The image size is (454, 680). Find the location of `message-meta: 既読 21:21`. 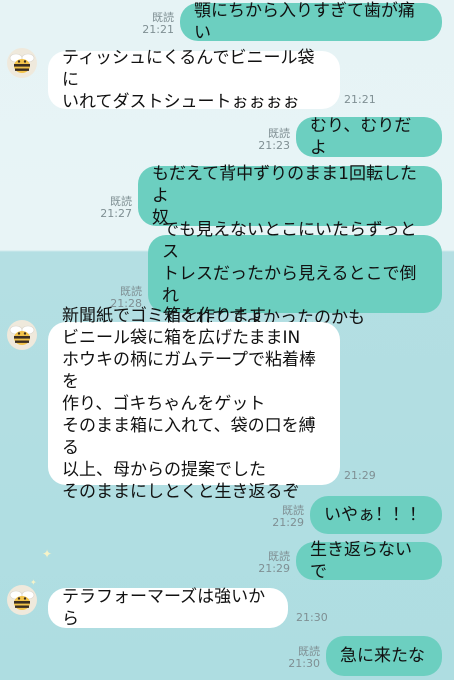

message-meta: 既読 21:21 is located at coordinates (151, 24).